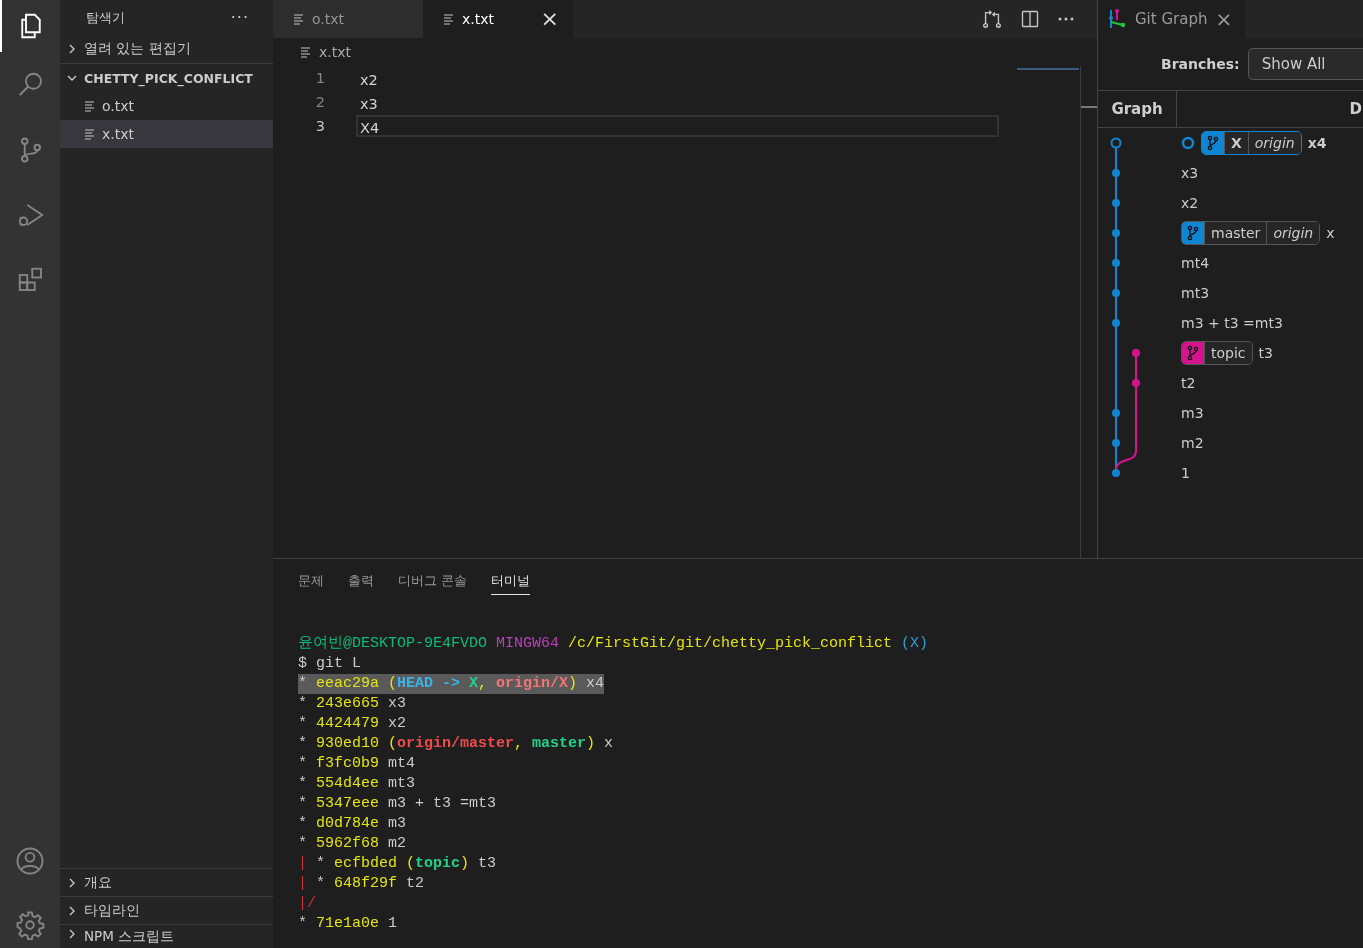 This screenshot has width=1363, height=948. I want to click on commit-message: m3 + t3 =mt3, so click(1232, 323).